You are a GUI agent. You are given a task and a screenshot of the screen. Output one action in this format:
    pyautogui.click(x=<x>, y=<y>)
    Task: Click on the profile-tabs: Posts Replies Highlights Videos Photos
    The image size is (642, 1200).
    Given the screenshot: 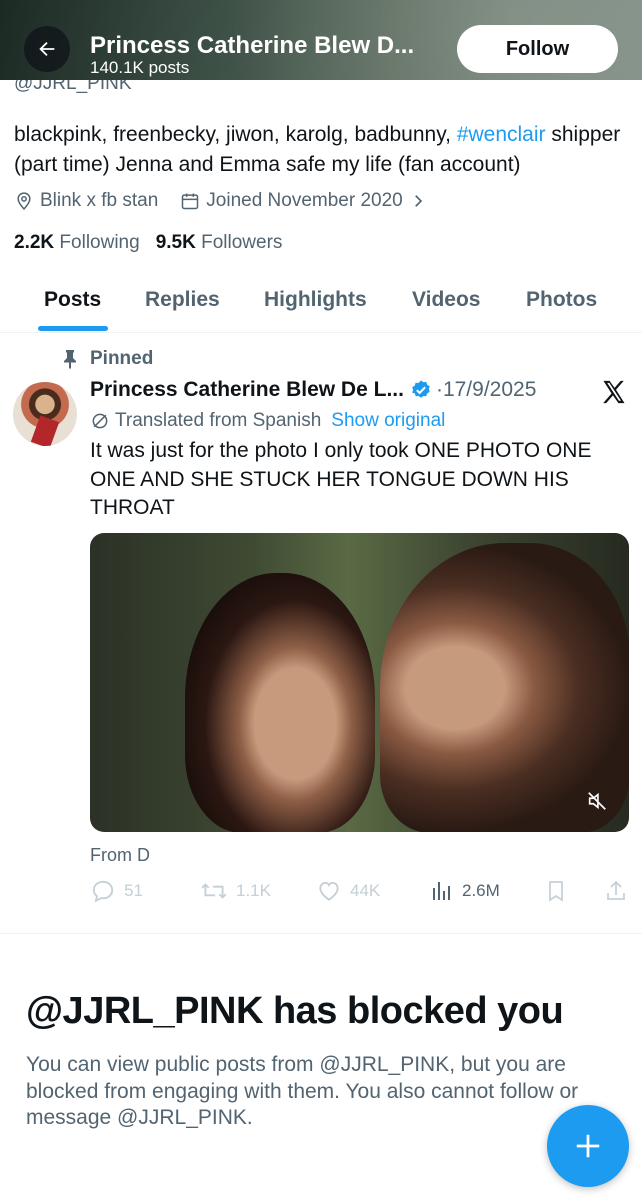 What is the action you would take?
    pyautogui.click(x=321, y=302)
    